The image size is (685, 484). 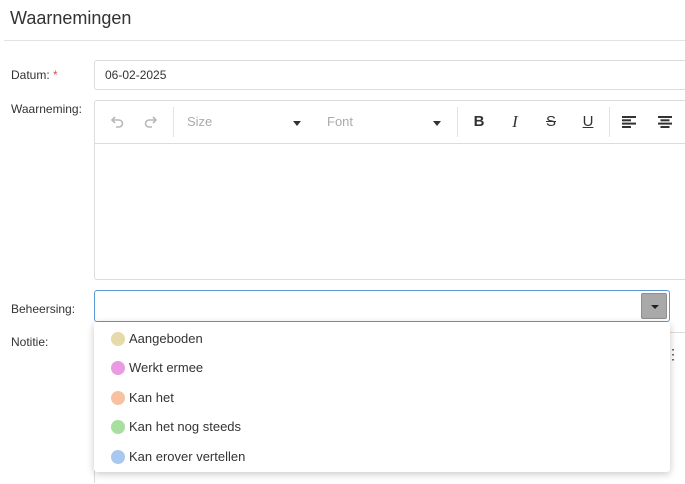 What do you see at coordinates (340, 121) in the screenshot?
I see `font-select-label: Font` at bounding box center [340, 121].